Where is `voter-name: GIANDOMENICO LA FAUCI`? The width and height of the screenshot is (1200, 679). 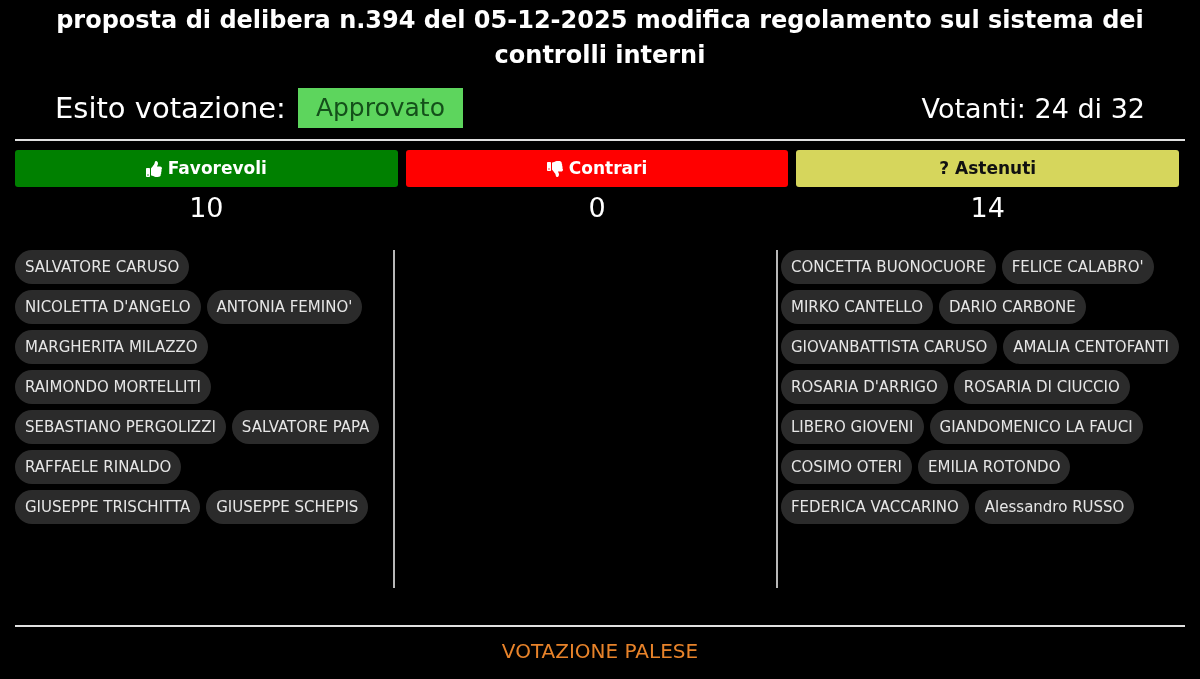
voter-name: GIANDOMENICO LA FAUCI is located at coordinates (1036, 427).